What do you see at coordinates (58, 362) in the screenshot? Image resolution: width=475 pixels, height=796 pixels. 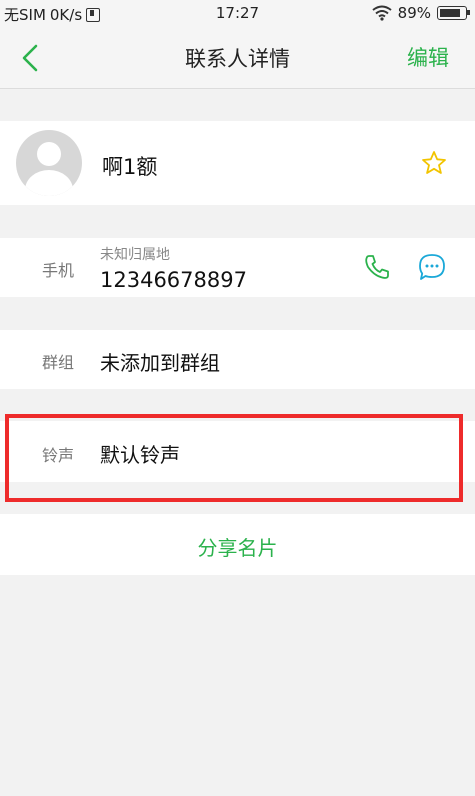 I see `group-label: 群组` at bounding box center [58, 362].